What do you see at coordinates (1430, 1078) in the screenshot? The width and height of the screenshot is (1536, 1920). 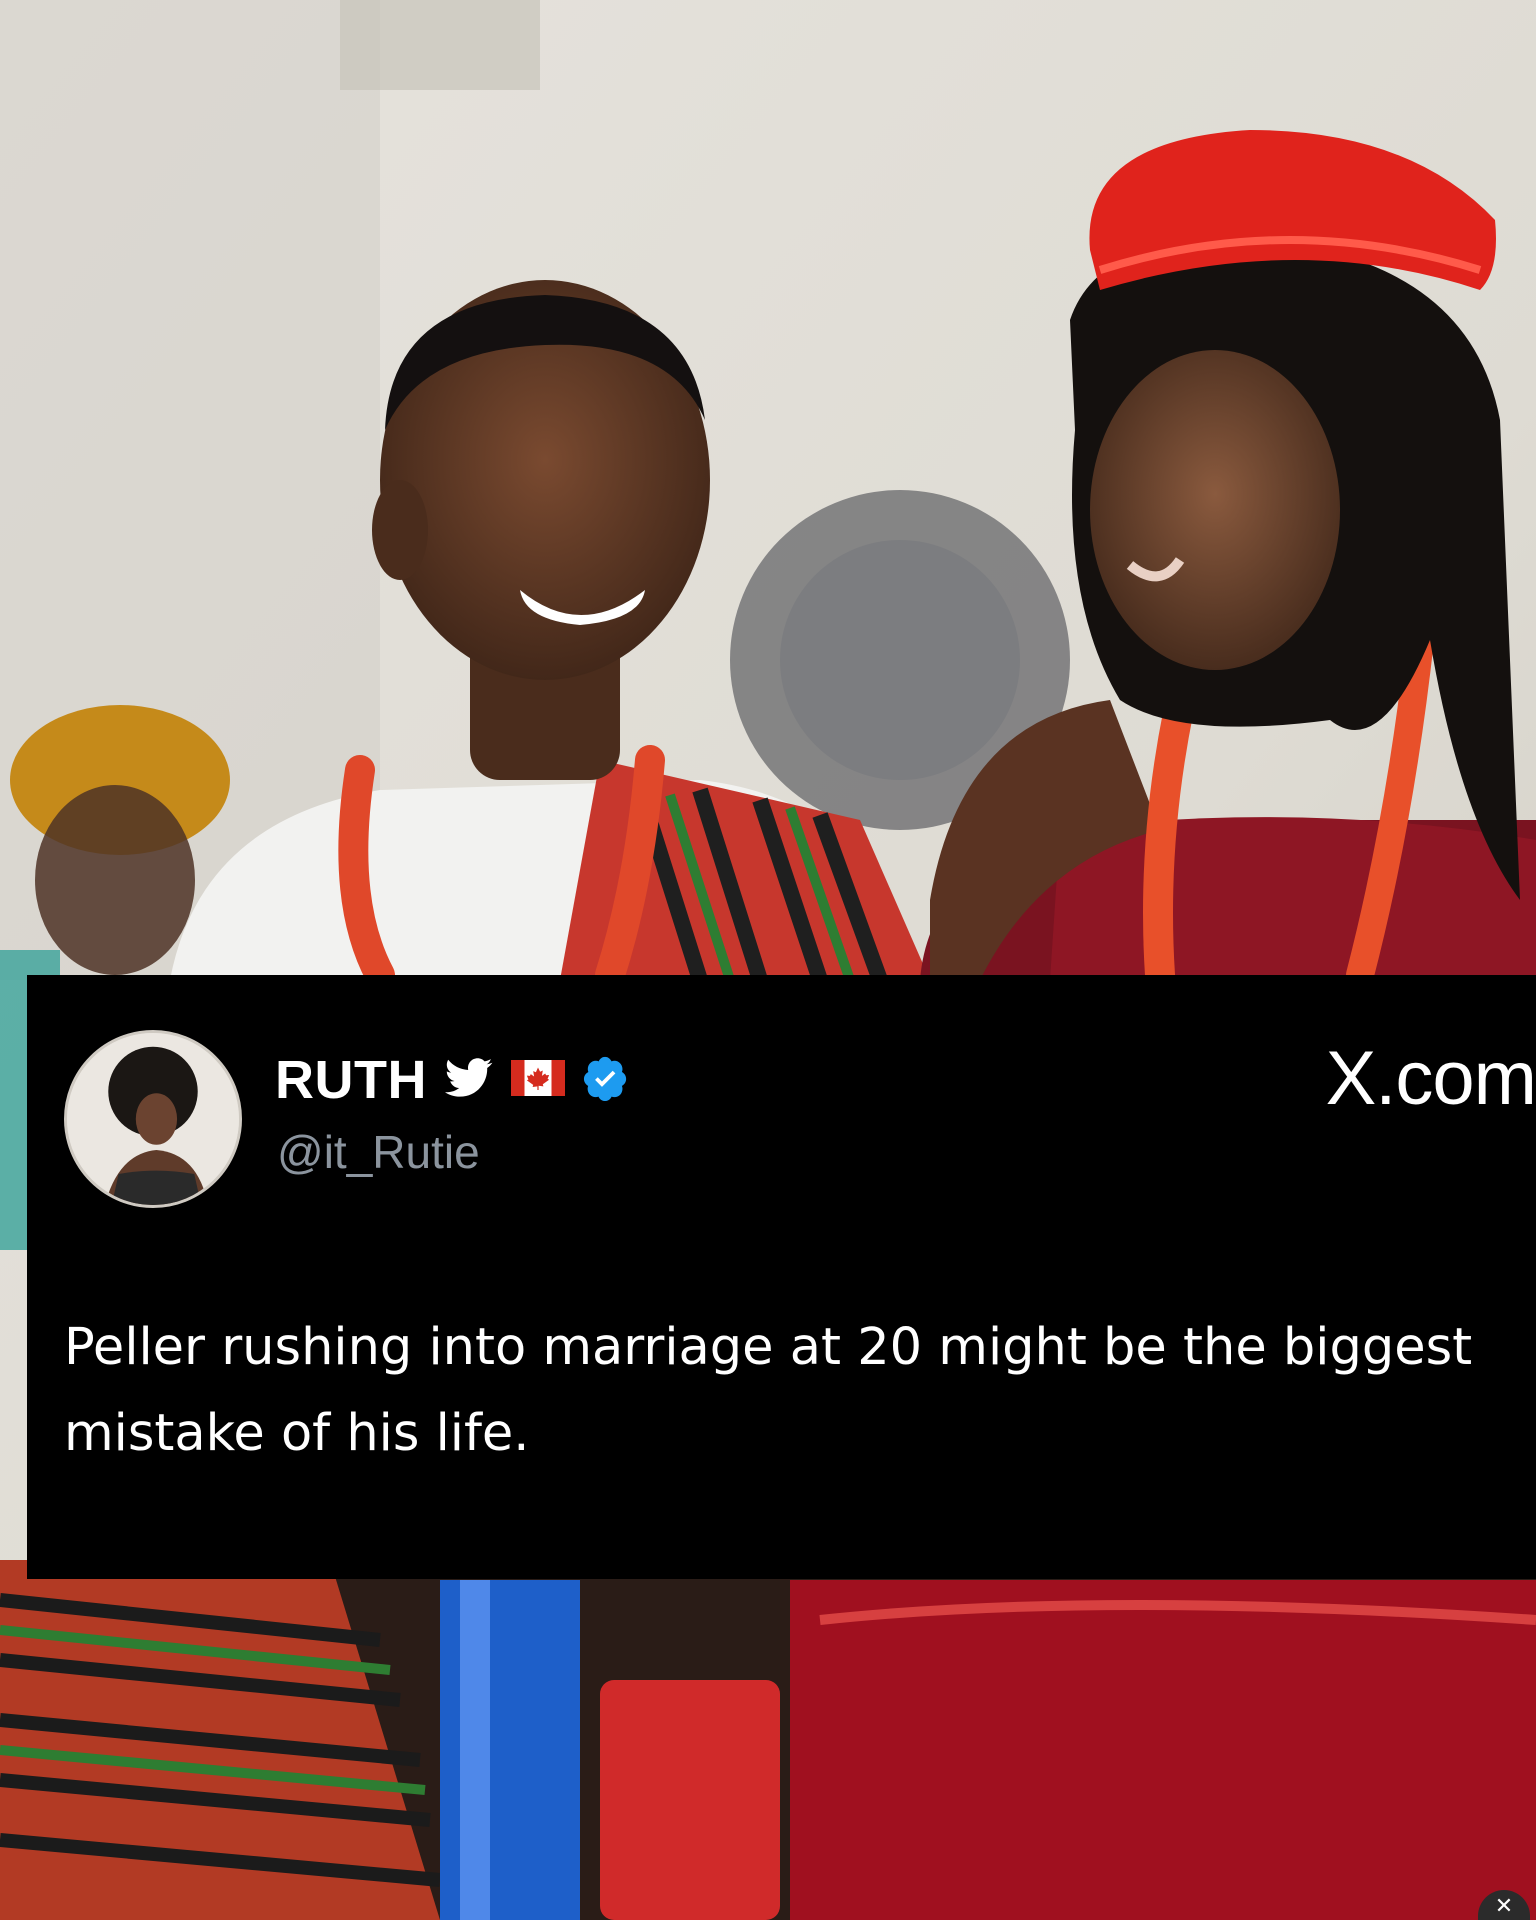 I see `site-label: X.com` at bounding box center [1430, 1078].